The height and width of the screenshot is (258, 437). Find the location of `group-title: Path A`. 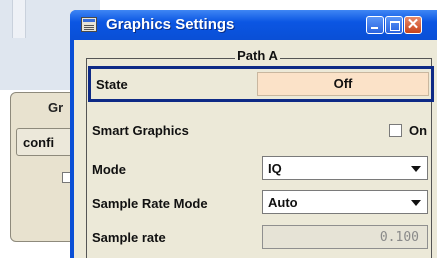

group-title: Path A is located at coordinates (255, 55).